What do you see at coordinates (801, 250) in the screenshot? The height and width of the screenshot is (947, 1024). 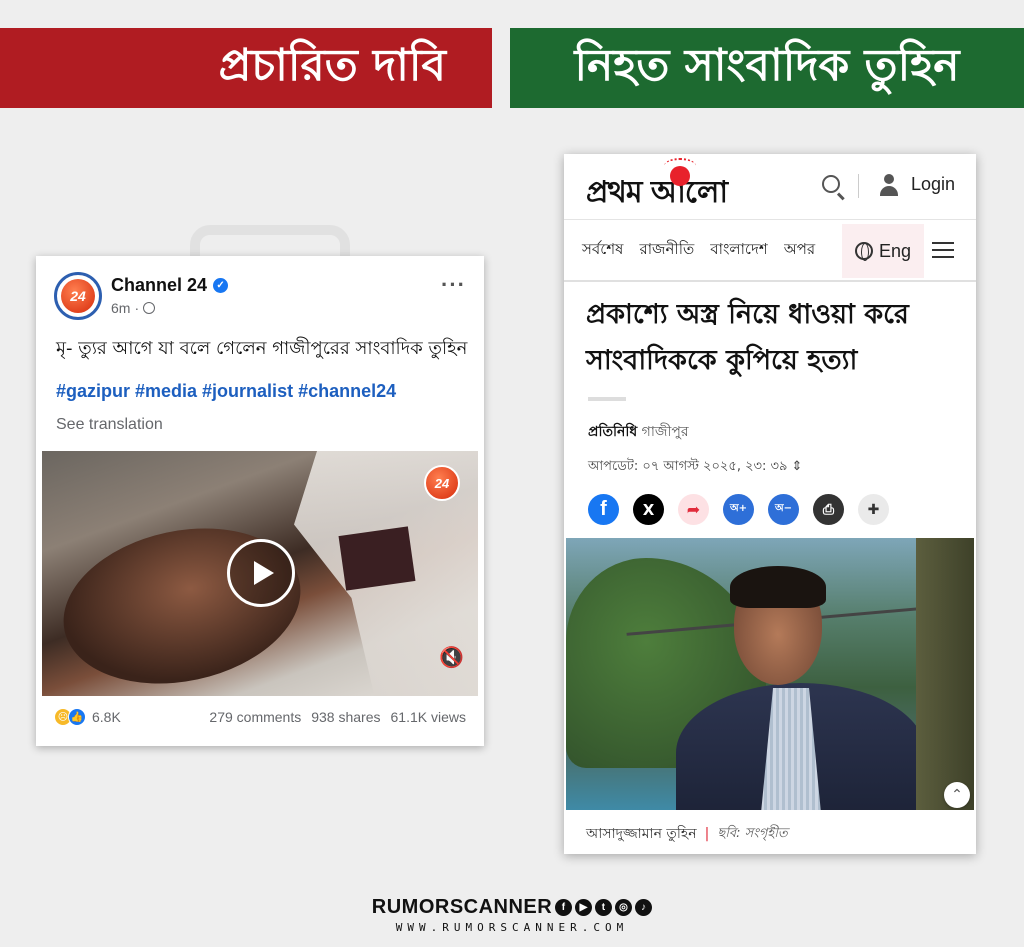 I see `nav-item-crime: অপর` at bounding box center [801, 250].